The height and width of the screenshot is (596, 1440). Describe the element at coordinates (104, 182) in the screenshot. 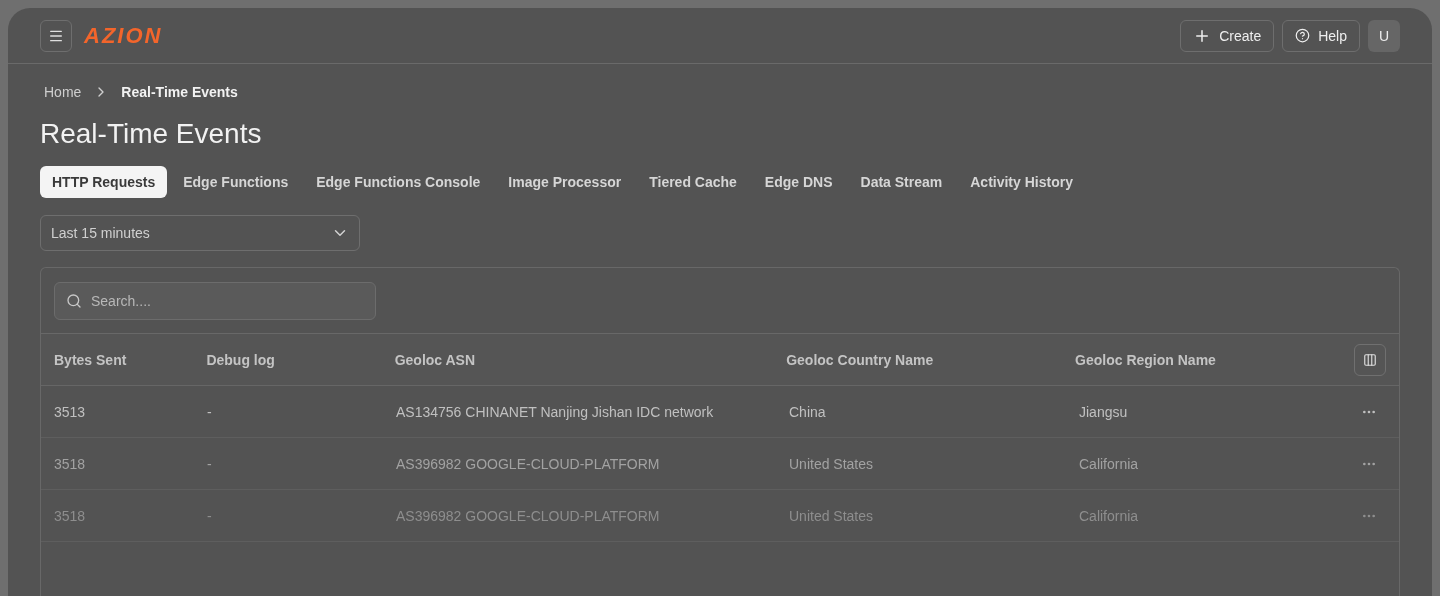

I see `tab: HTTP Requests` at that location.